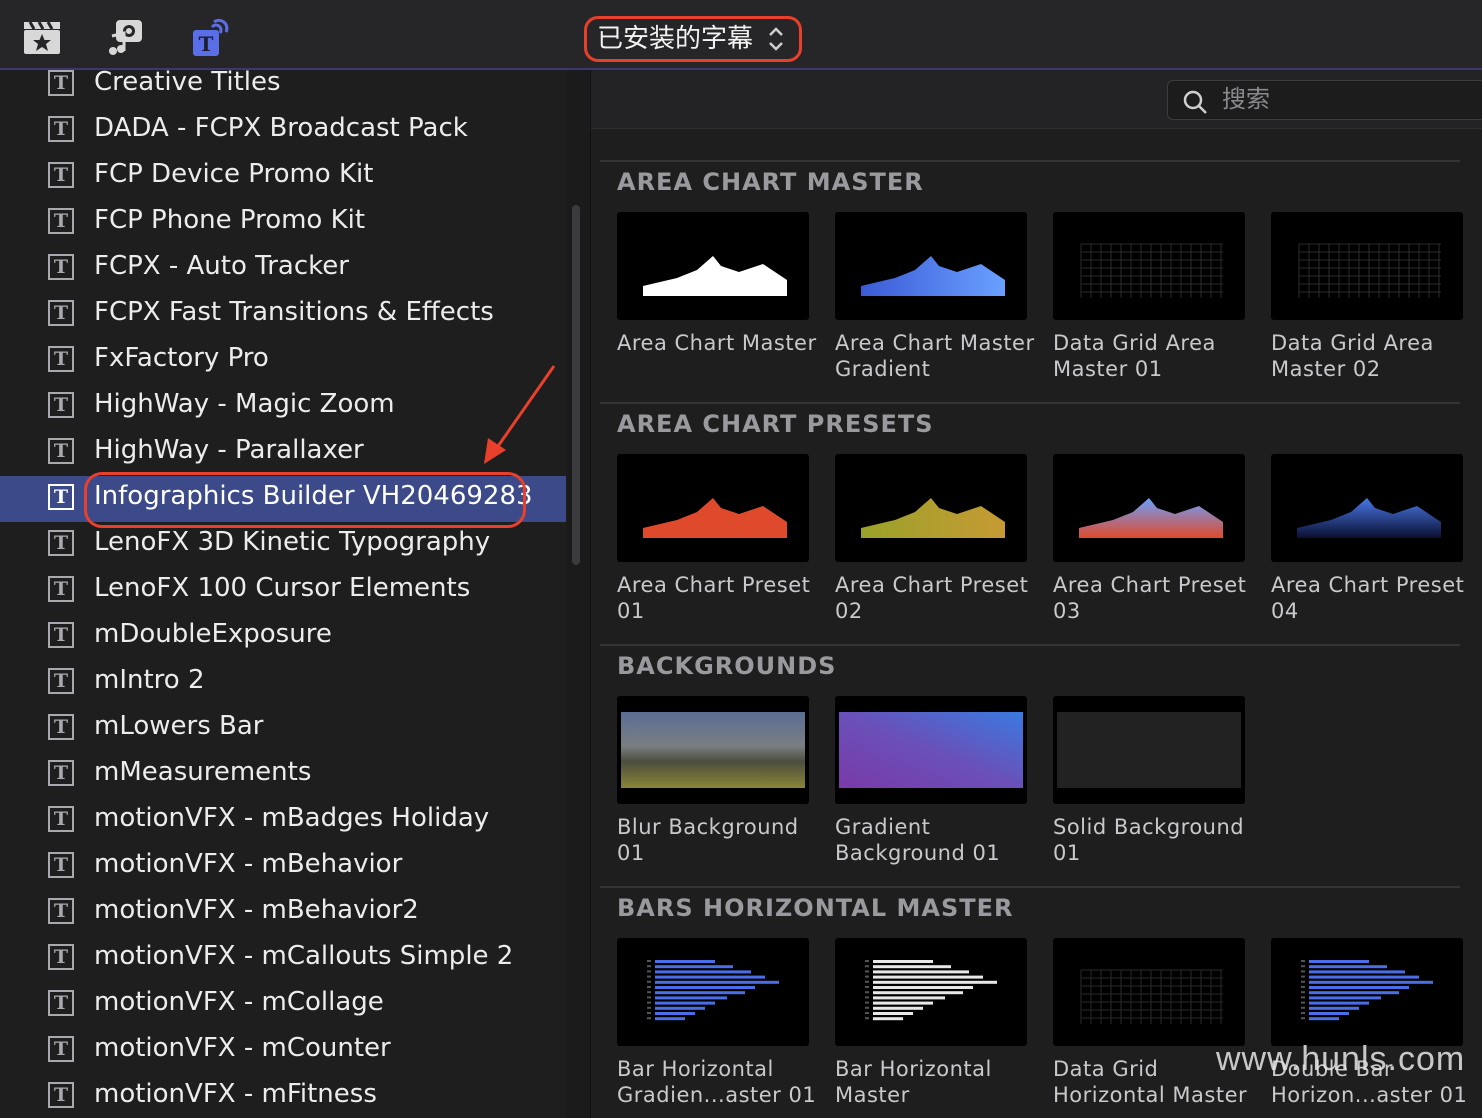 This screenshot has width=1482, height=1118. Describe the element at coordinates (1352, 343) in the screenshot. I see `tile-label-line1: Data Grid Area` at that location.